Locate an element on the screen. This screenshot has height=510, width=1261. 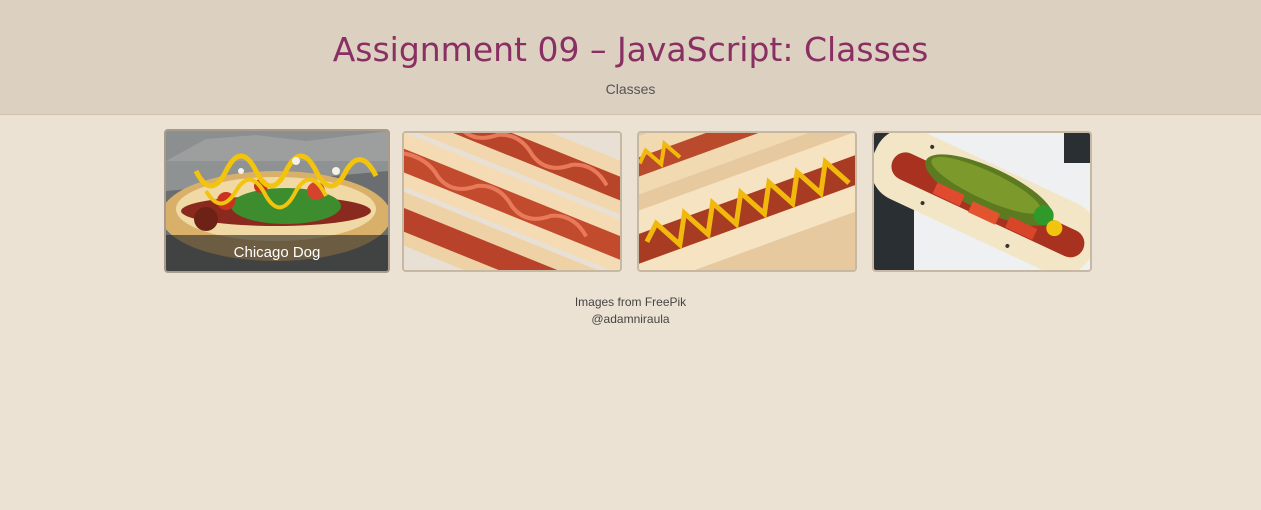
image-credit: Images from FreePik is located at coordinates (630, 302).